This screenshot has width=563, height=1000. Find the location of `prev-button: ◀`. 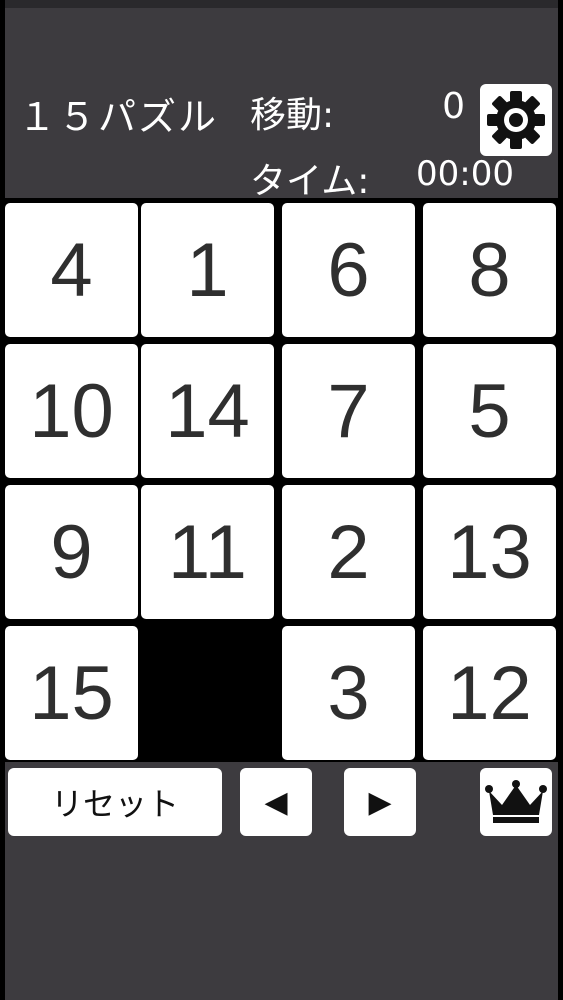

prev-button: ◀ is located at coordinates (276, 802).